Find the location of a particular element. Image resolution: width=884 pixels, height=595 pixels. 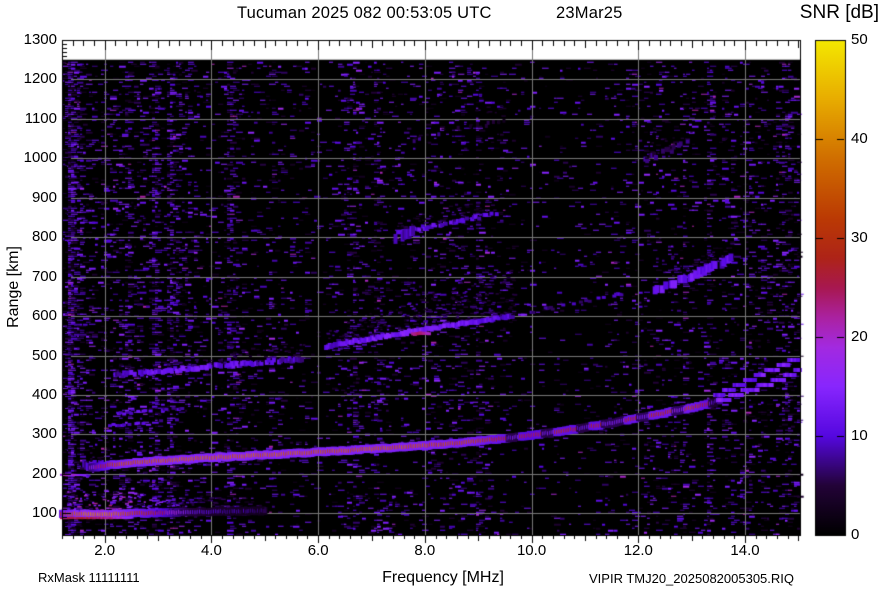

ytick-label: 200 is located at coordinates (44, 473).